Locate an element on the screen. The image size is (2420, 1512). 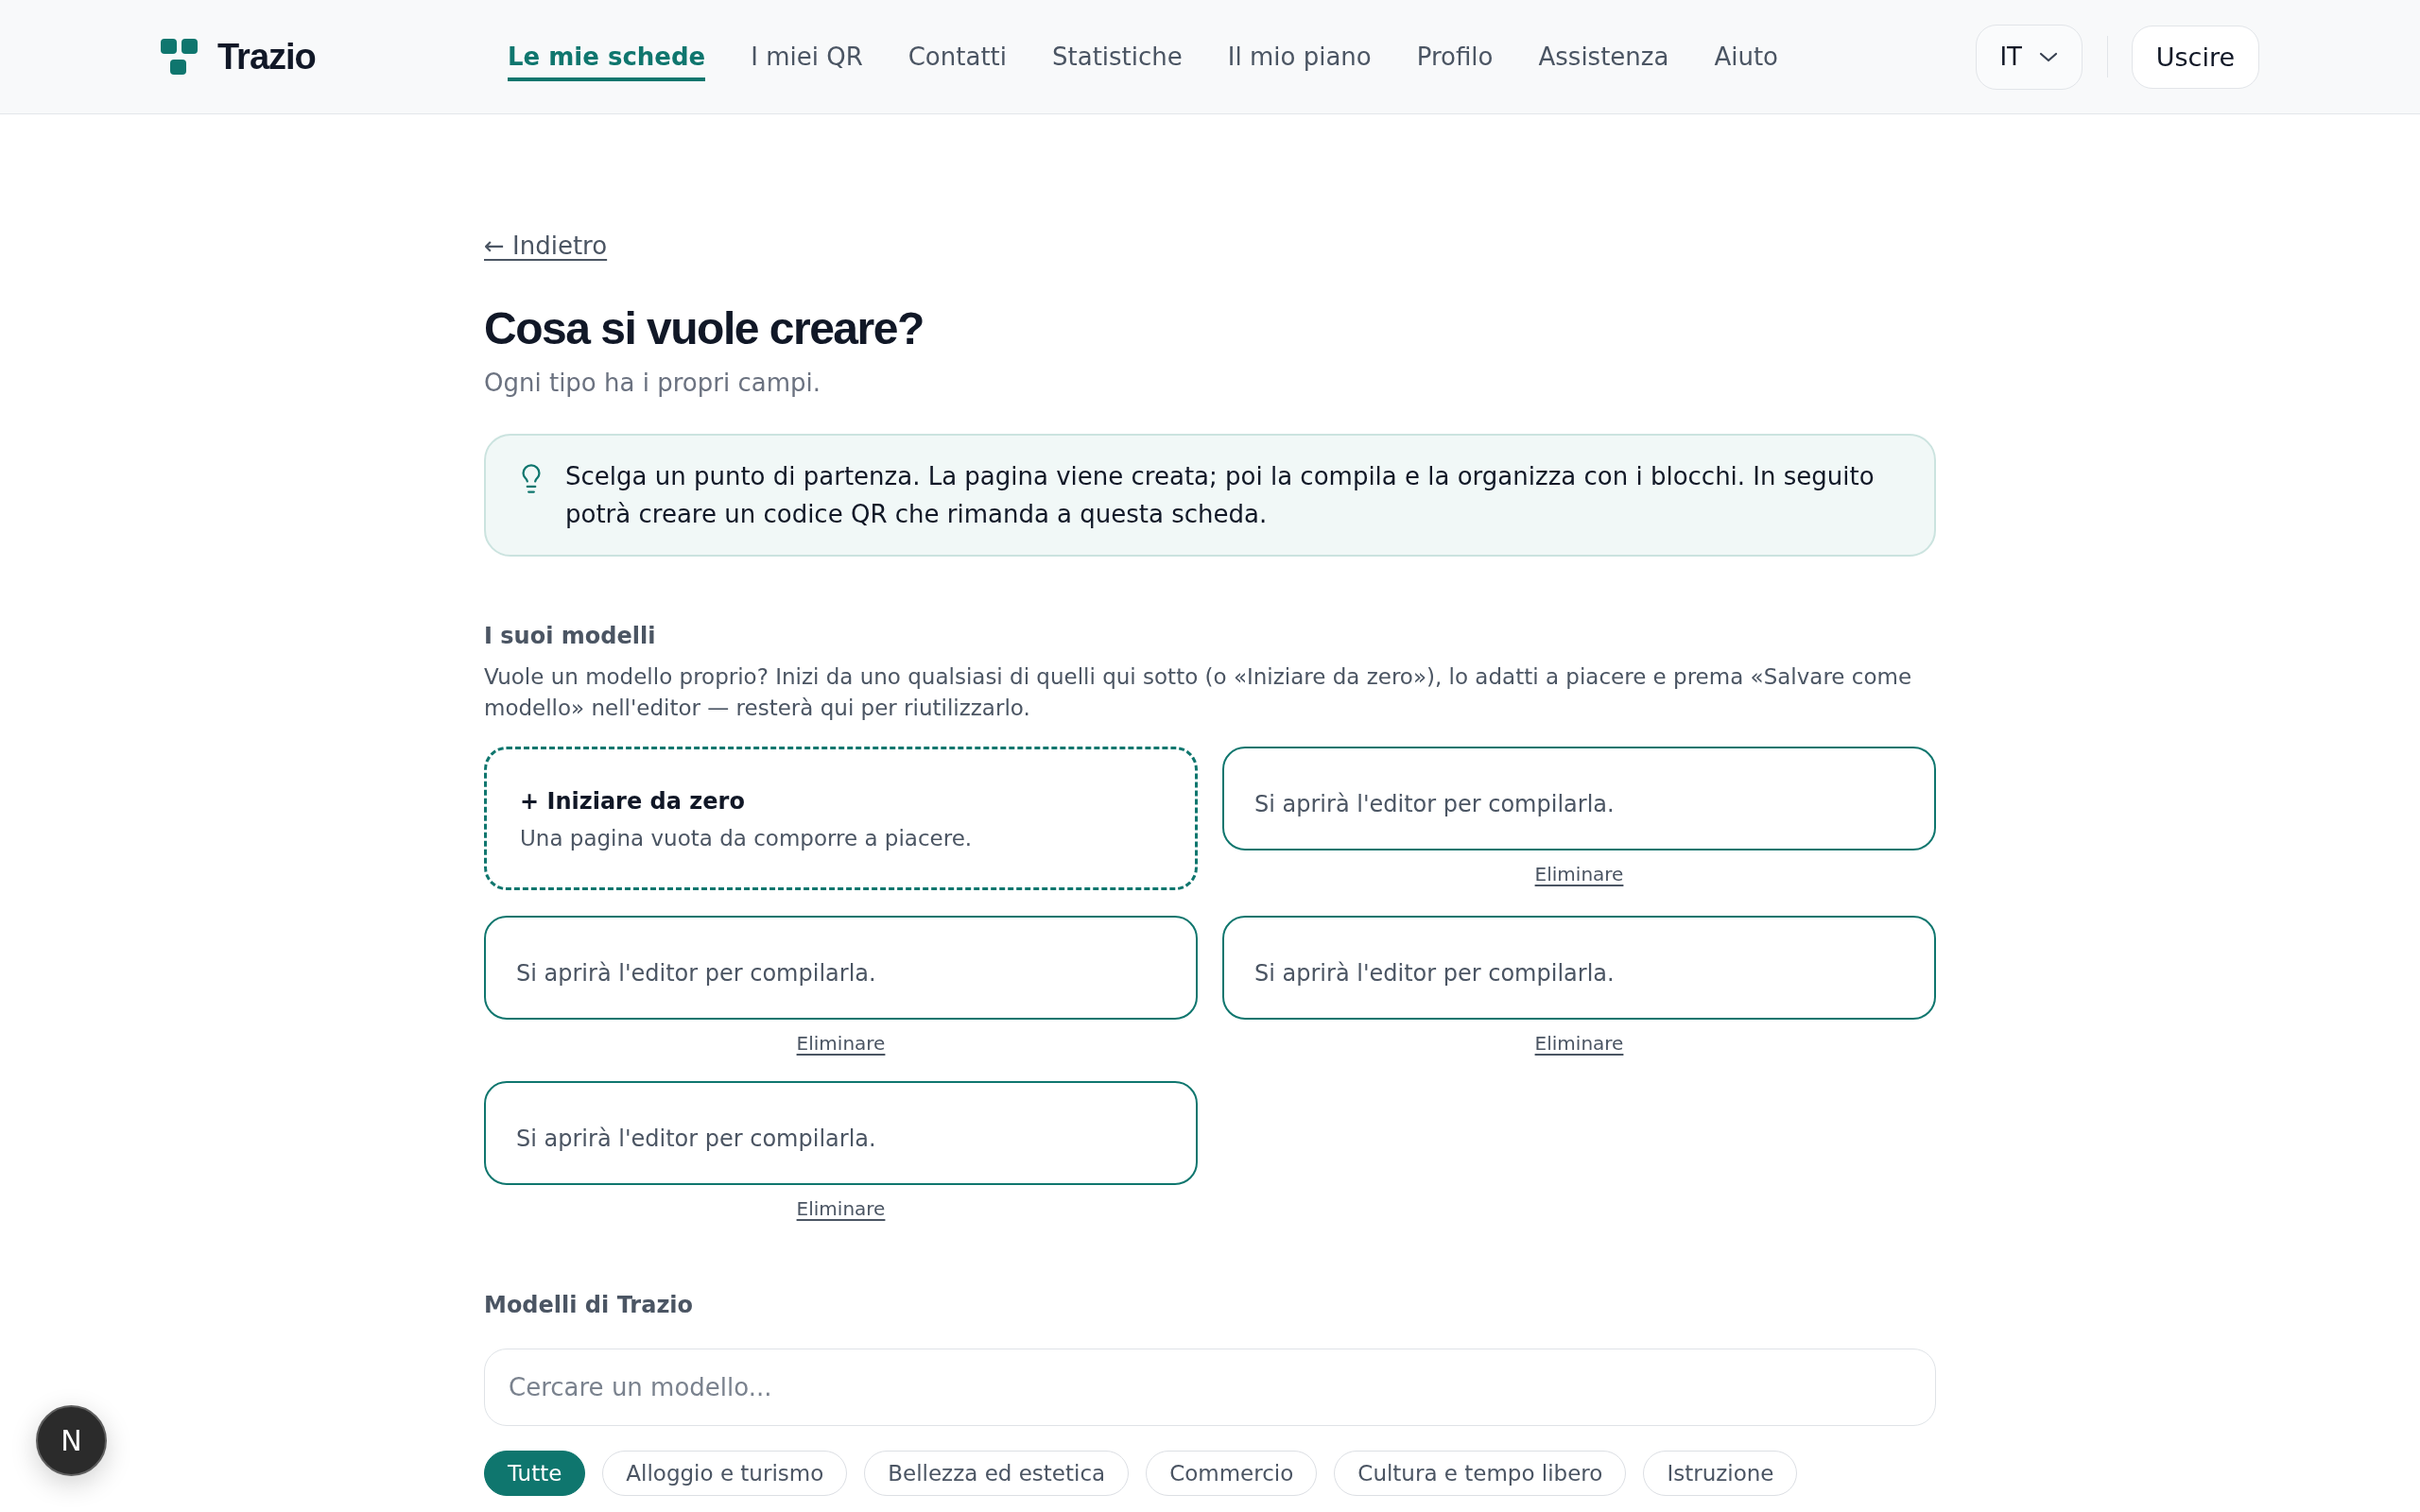
section-heading: Modelli di Trazio is located at coordinates (589, 1305).